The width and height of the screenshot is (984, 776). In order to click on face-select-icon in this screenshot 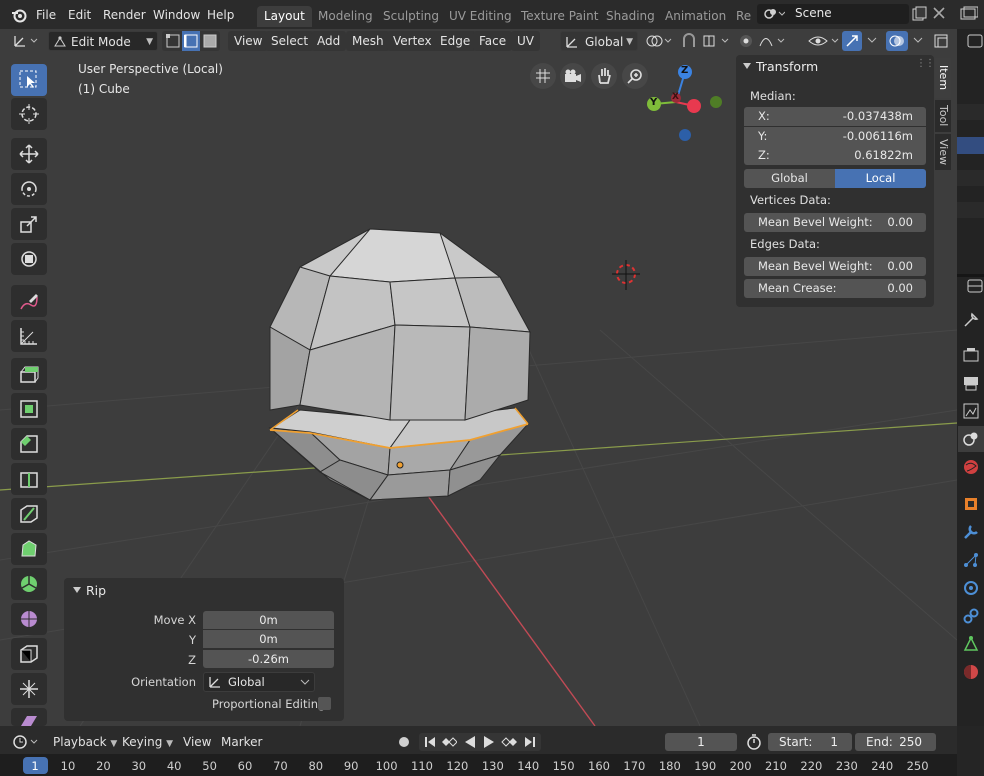, I will do `click(210, 41)`.